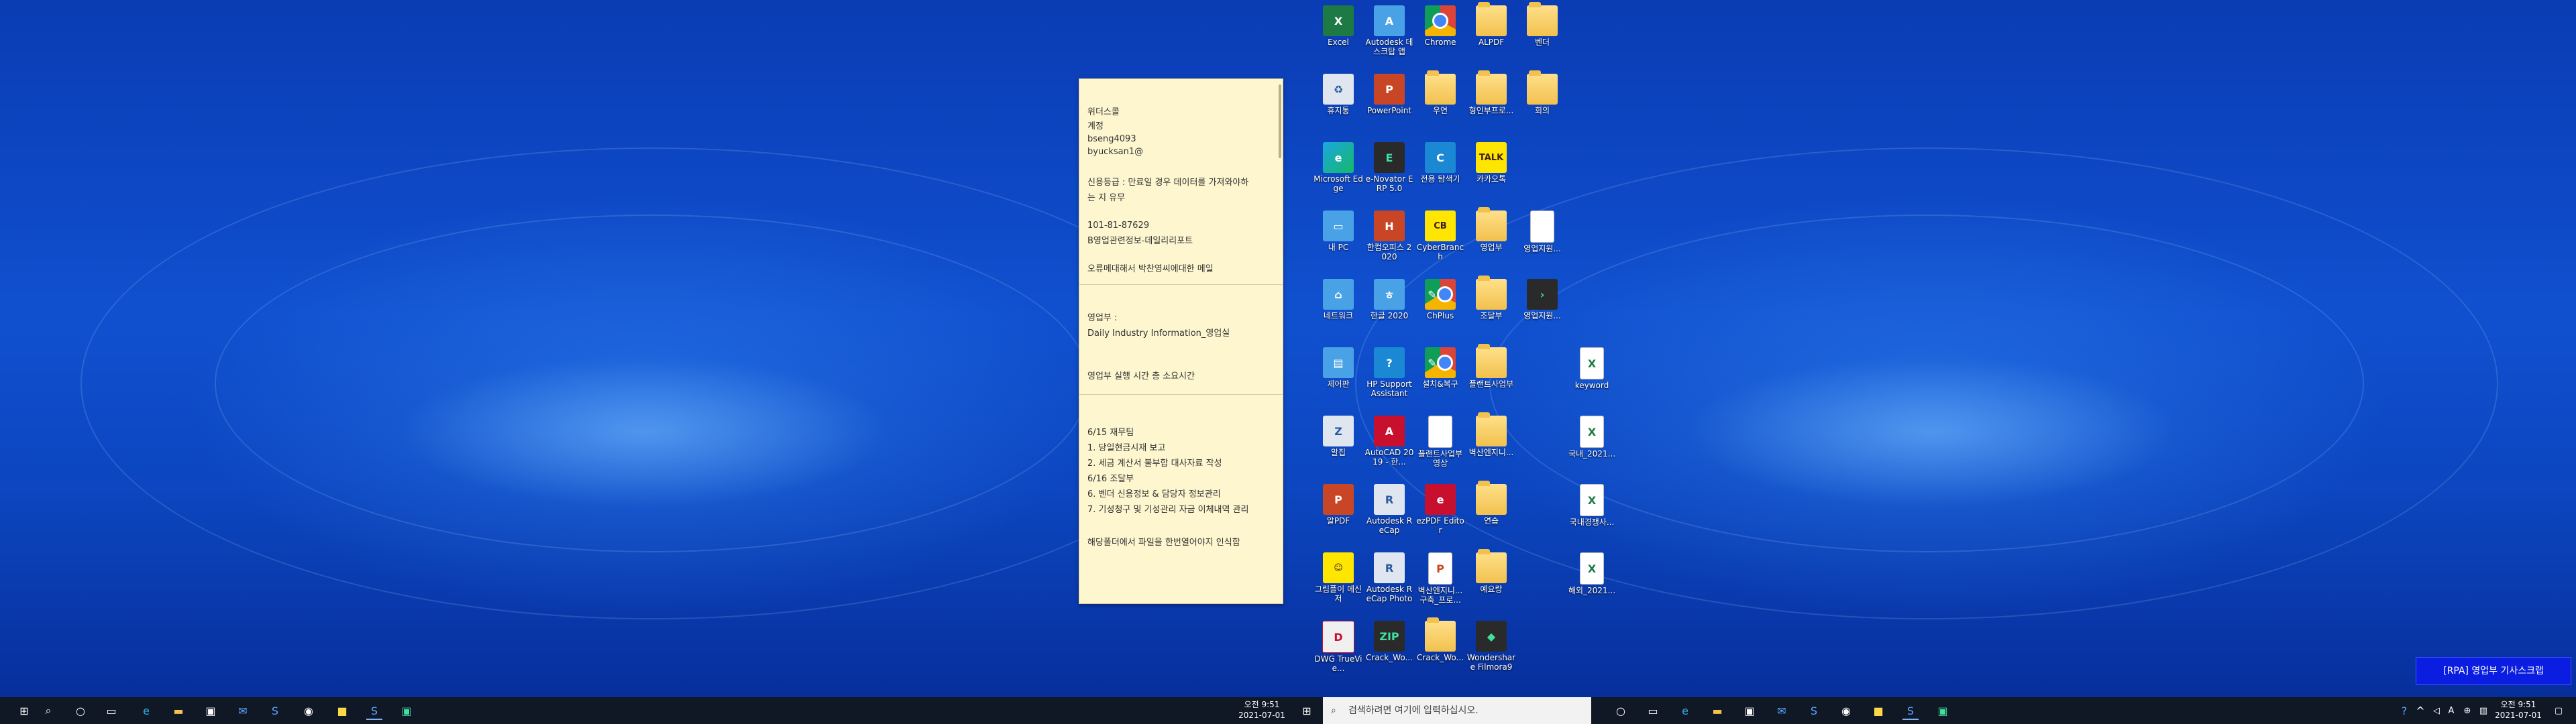 This screenshot has width=2576, height=724. Describe the element at coordinates (1491, 366) in the screenshot. I see `desktop-icon: 플랜트사업부` at that location.